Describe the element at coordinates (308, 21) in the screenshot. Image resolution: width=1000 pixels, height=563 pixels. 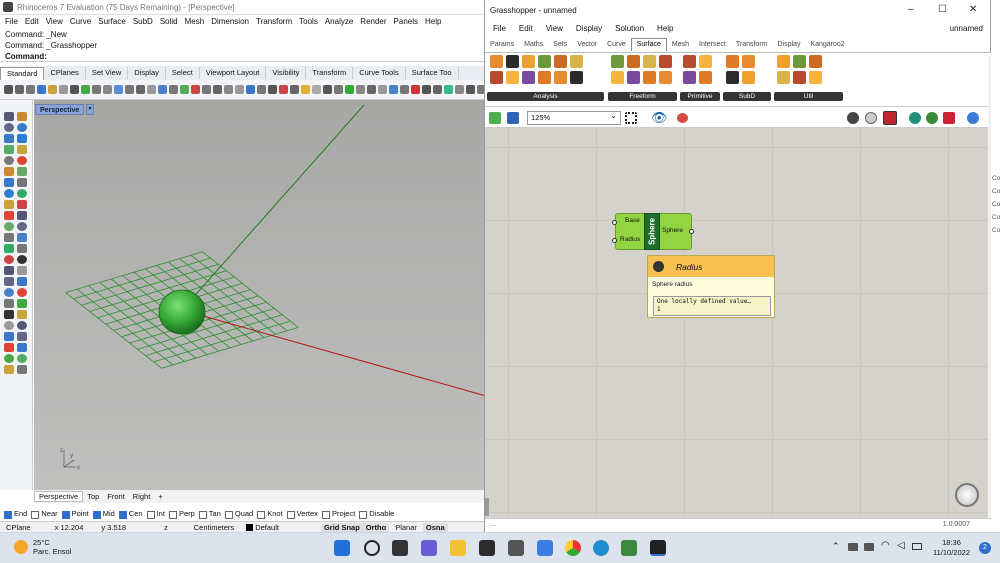
I see `rhino-menu-tools: Tools` at that location.